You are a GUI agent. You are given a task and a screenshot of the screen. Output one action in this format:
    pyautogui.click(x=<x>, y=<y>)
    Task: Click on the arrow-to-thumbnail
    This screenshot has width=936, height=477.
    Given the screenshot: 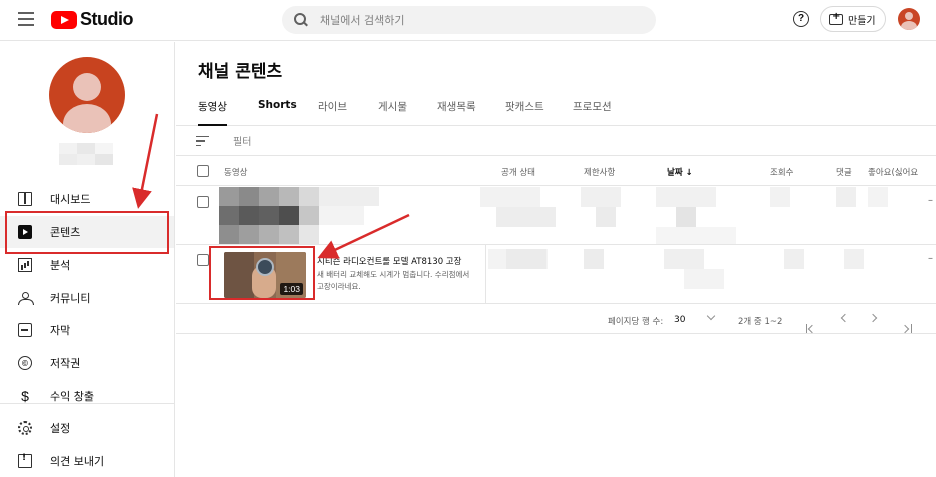 What is the action you would take?
    pyautogui.click(x=363, y=236)
    